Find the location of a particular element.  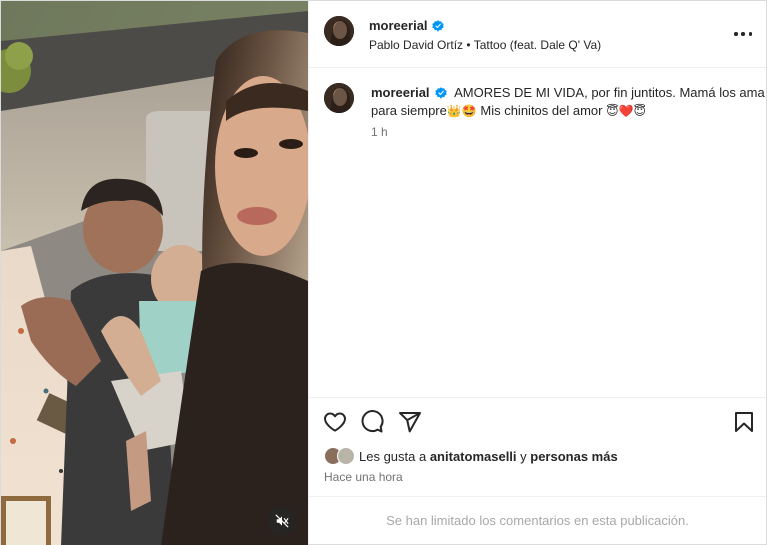

avatar is located at coordinates (339, 31).